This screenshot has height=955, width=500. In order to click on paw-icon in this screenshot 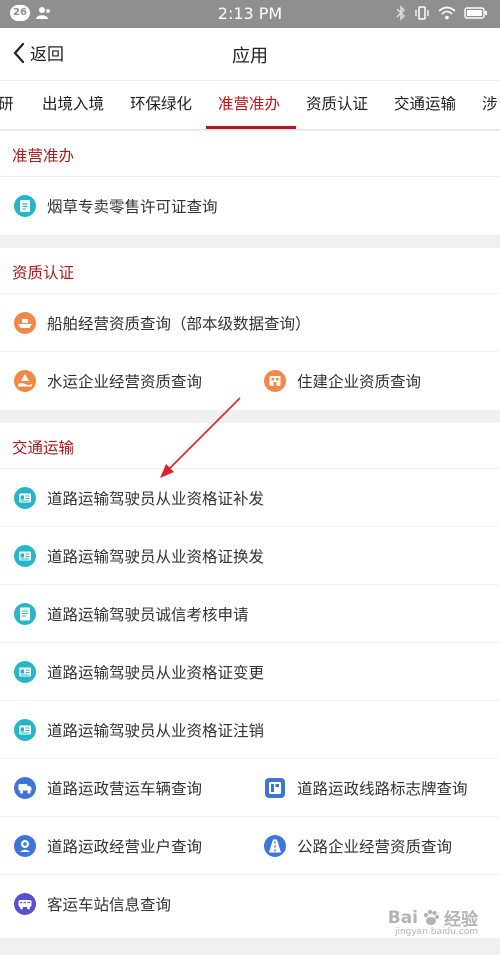, I will do `click(431, 917)`.